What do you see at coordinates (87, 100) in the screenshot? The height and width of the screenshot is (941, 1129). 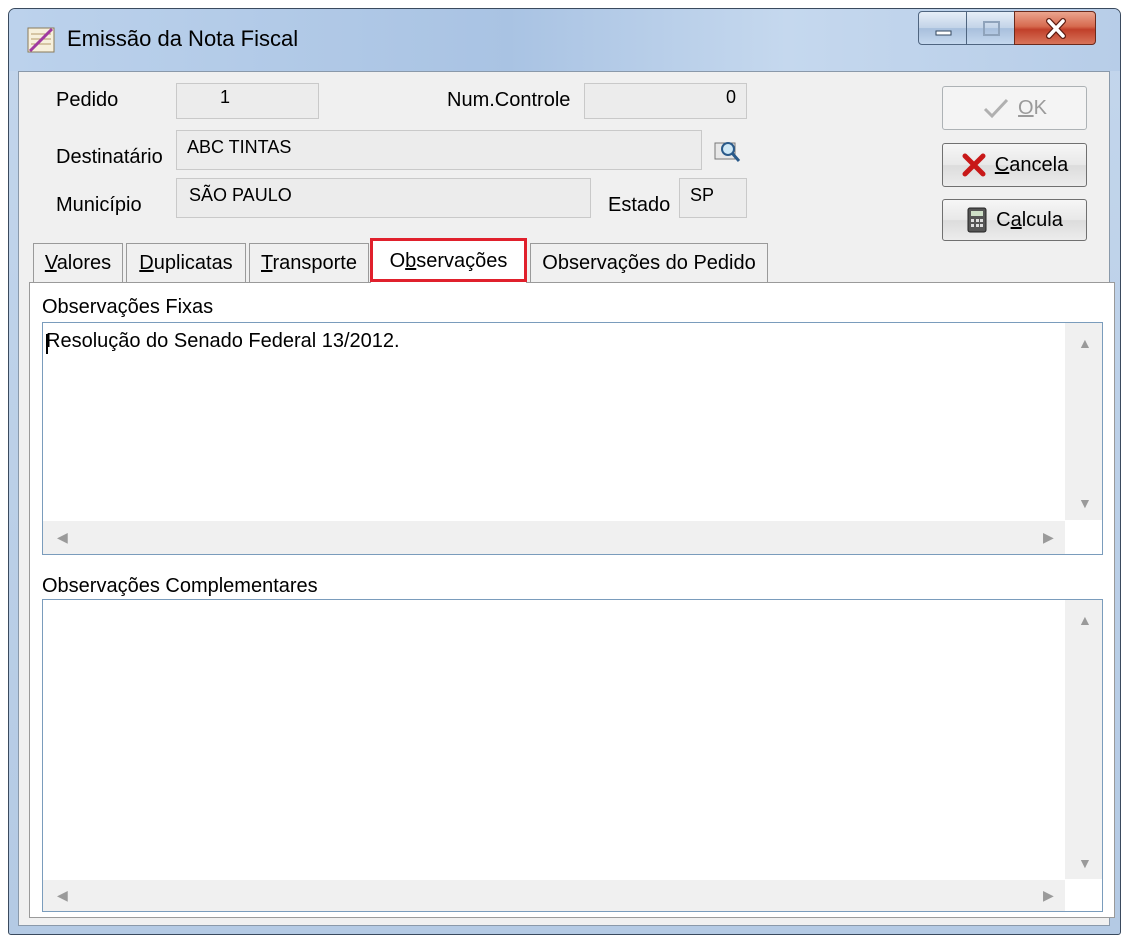 I see `pedido-label: Pedido` at bounding box center [87, 100].